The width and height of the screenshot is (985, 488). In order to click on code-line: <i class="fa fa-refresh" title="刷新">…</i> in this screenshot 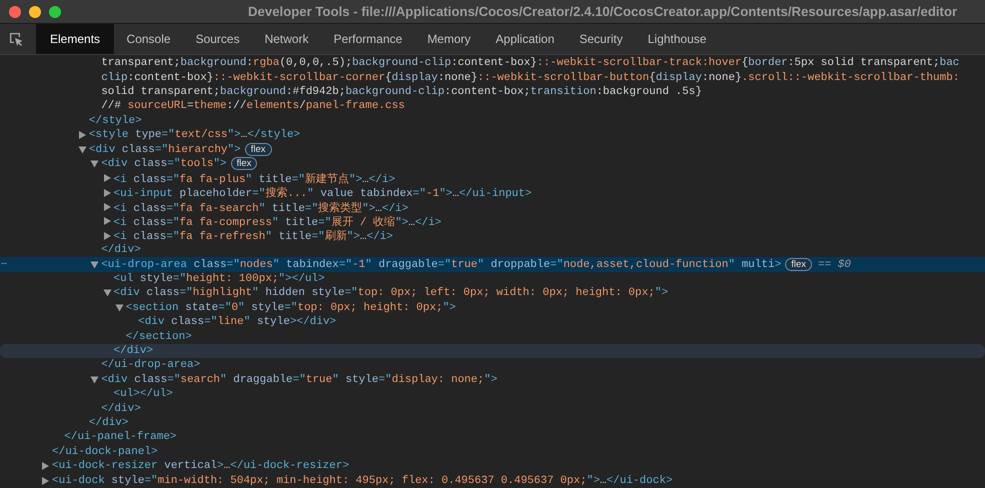, I will do `click(253, 236)`.